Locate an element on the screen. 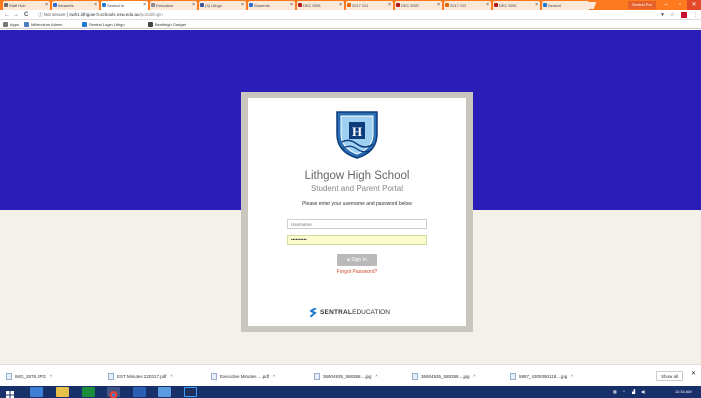 This screenshot has height=398, width=701. extension-icon is located at coordinates (684, 15).